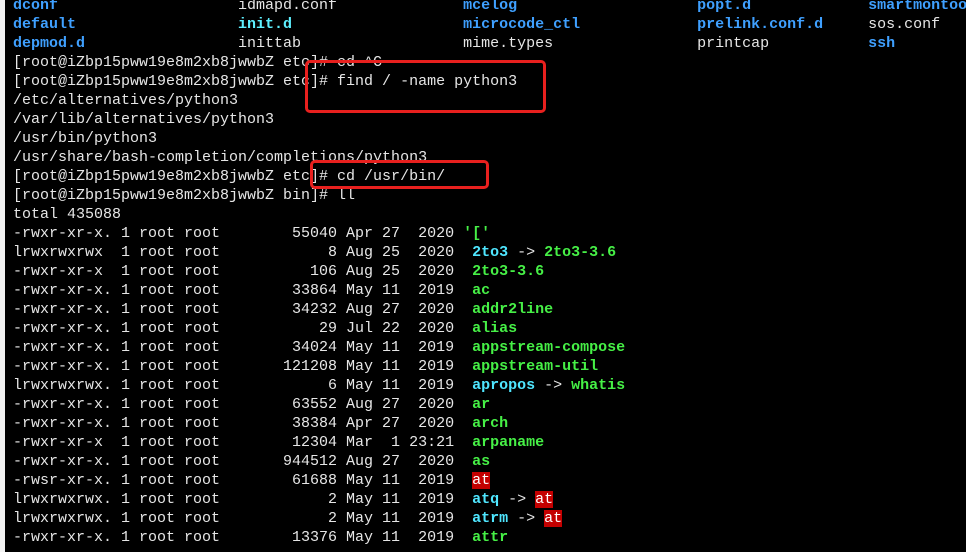  I want to click on file-name: 2to3-3.6, so click(508, 271).